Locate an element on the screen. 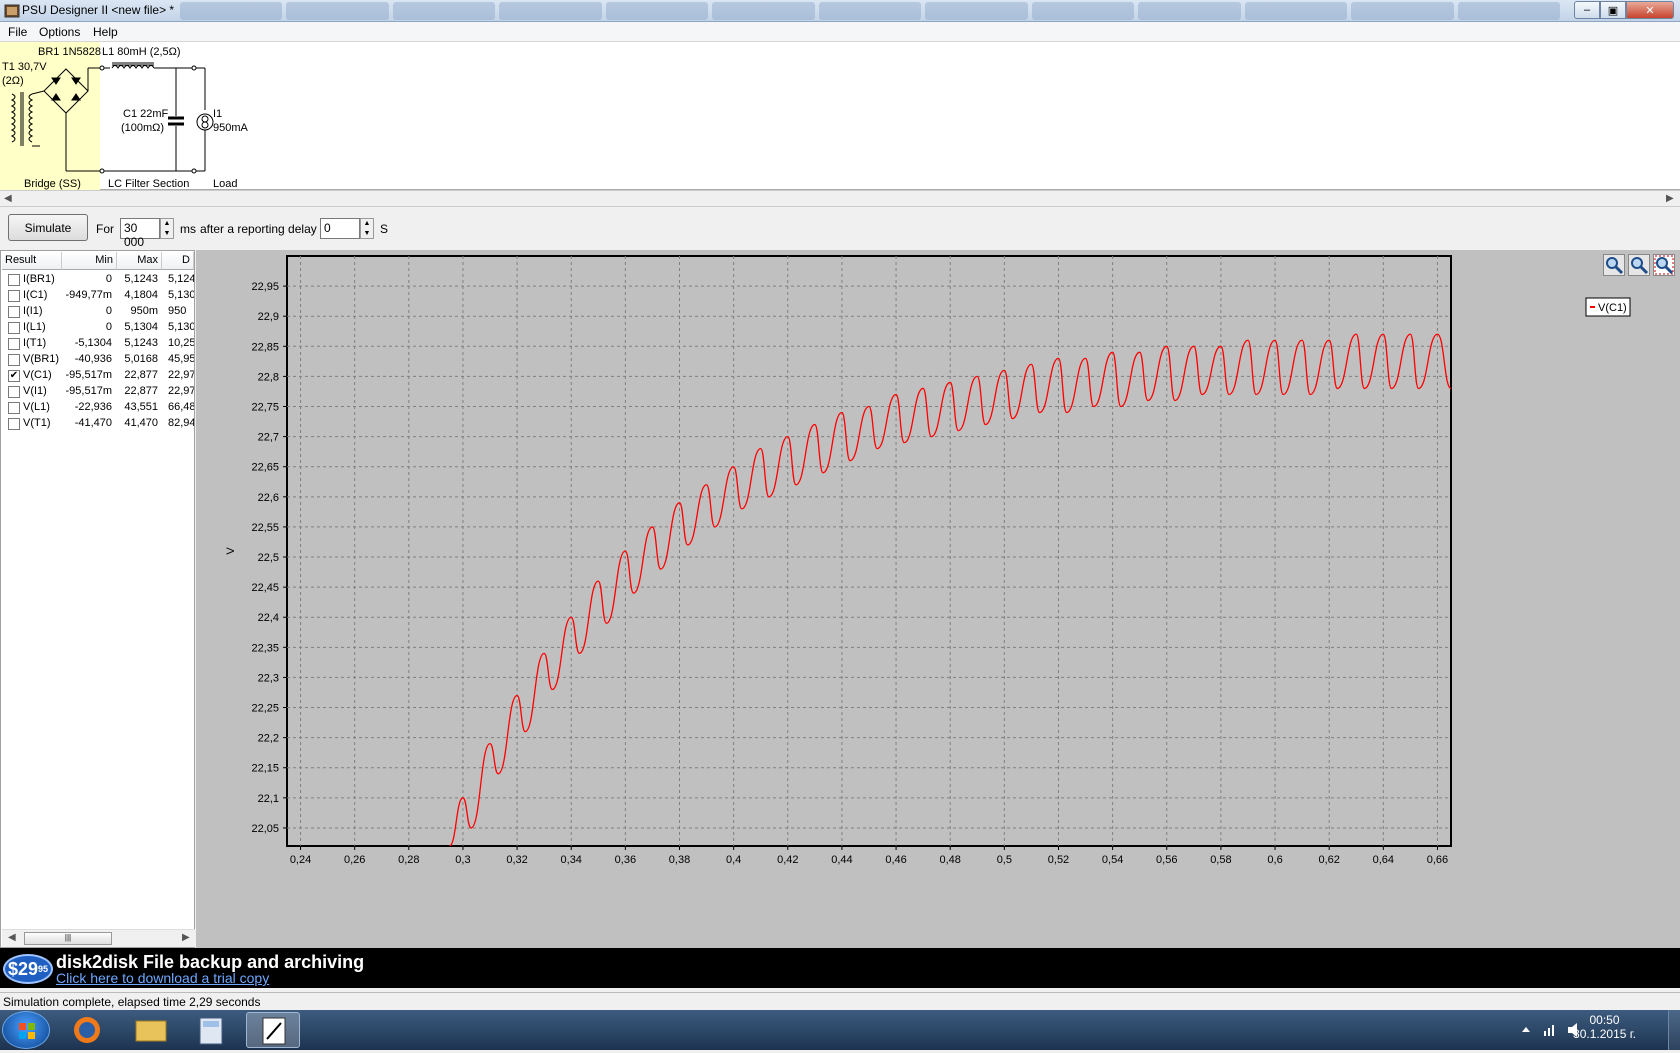 This screenshot has width=1680, height=1053. result-max: 4,1804 is located at coordinates (141, 295).